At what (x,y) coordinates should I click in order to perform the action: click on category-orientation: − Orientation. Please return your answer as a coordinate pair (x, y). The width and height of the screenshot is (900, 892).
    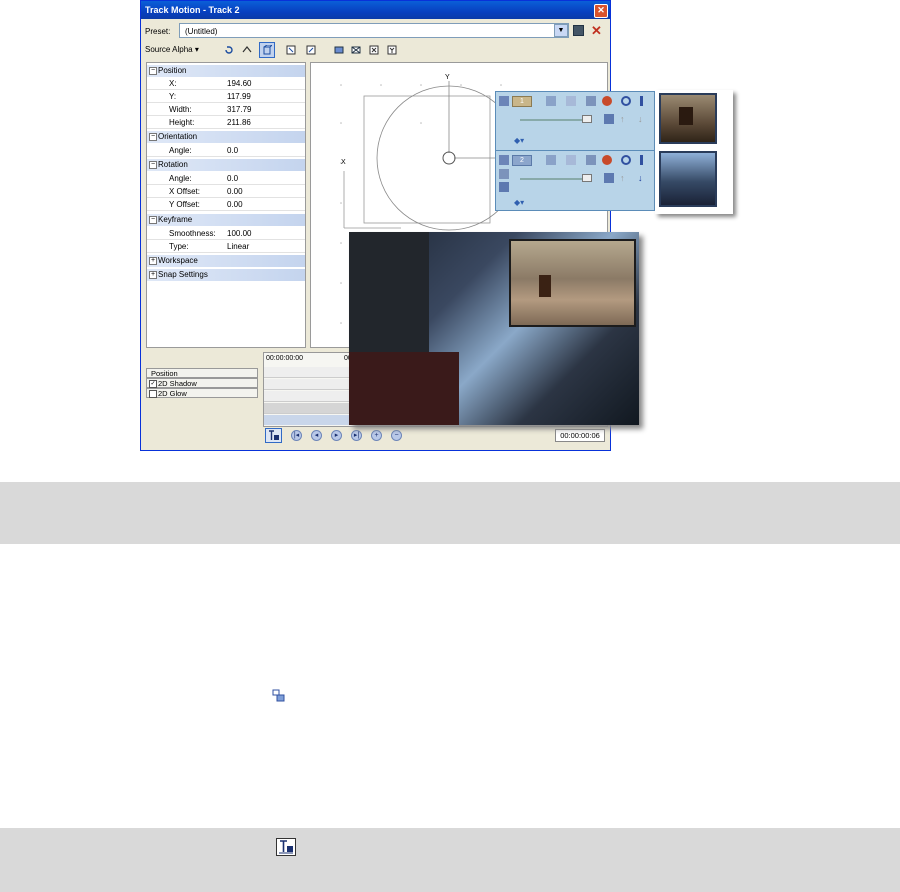
    Looking at the image, I should click on (226, 137).